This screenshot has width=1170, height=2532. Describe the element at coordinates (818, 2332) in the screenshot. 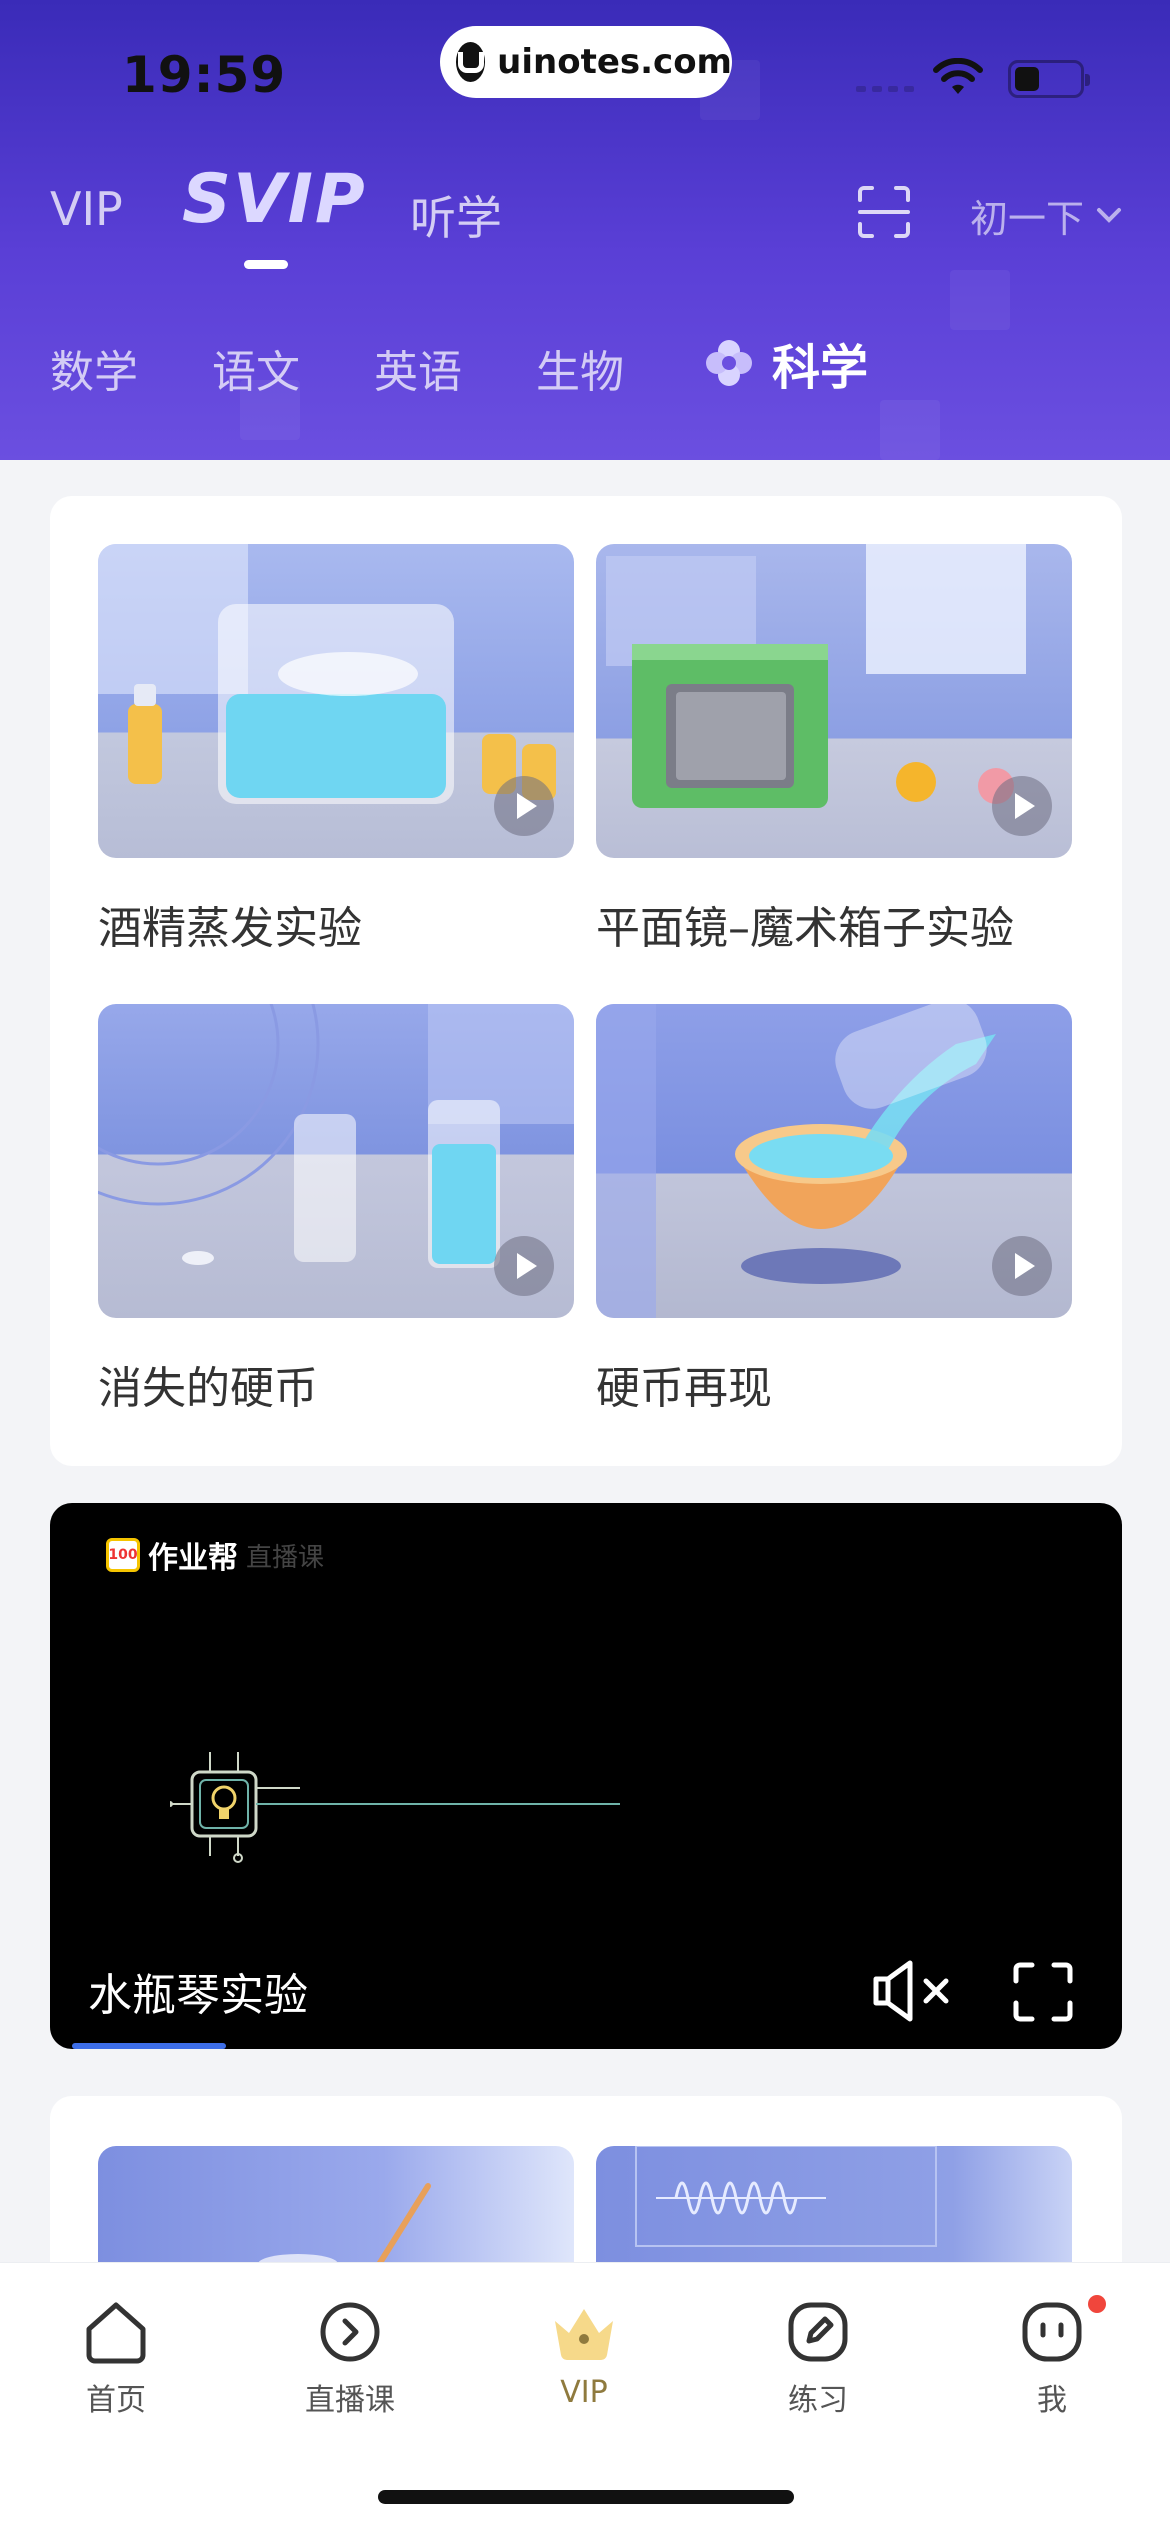

I see `practice-icon` at that location.